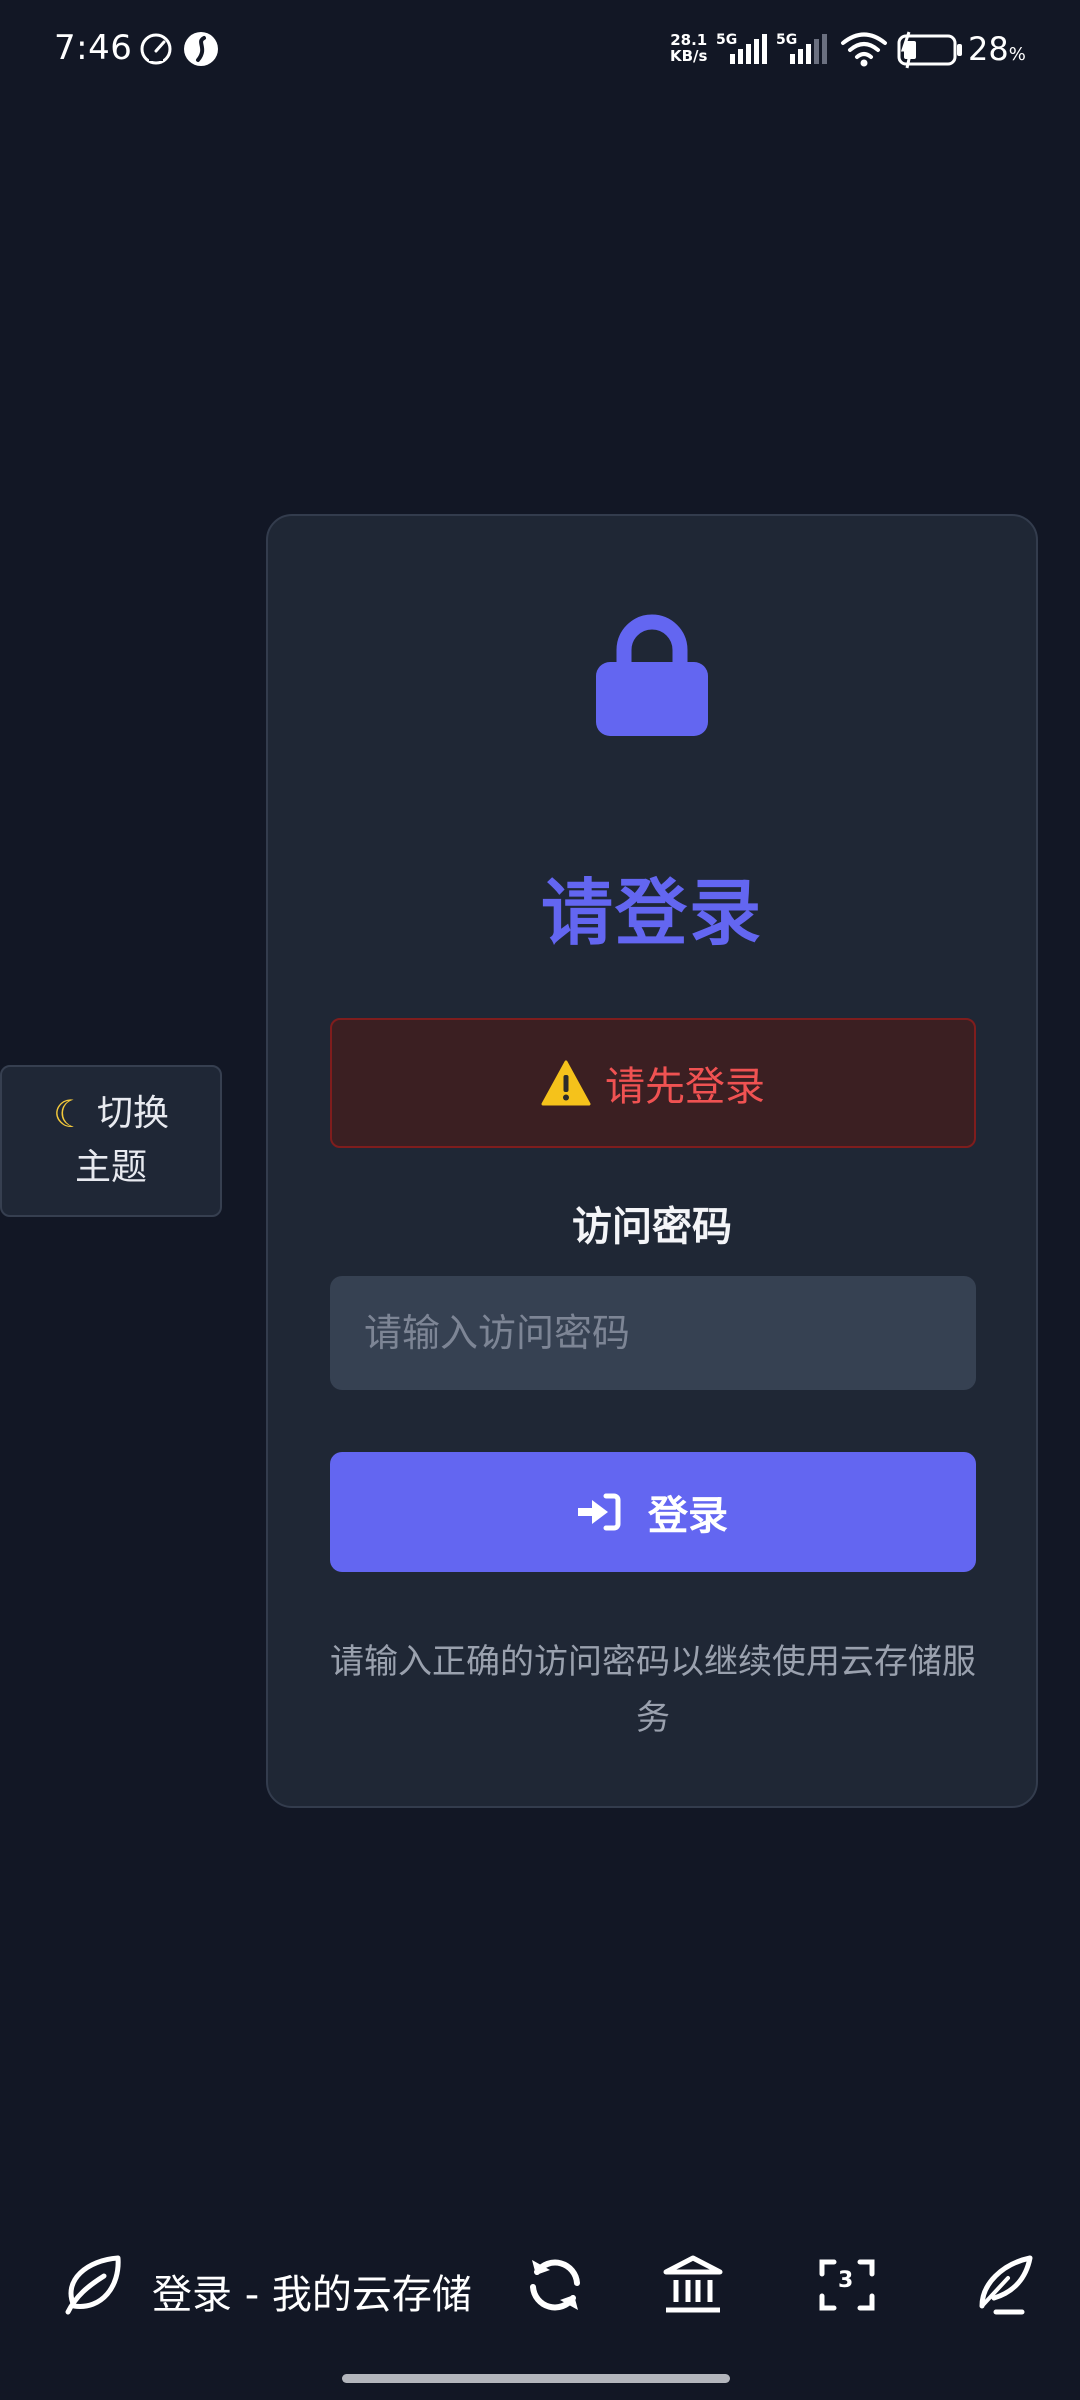 Image resolution: width=1080 pixels, height=2400 pixels. I want to click on battery-icon, so click(929, 50).